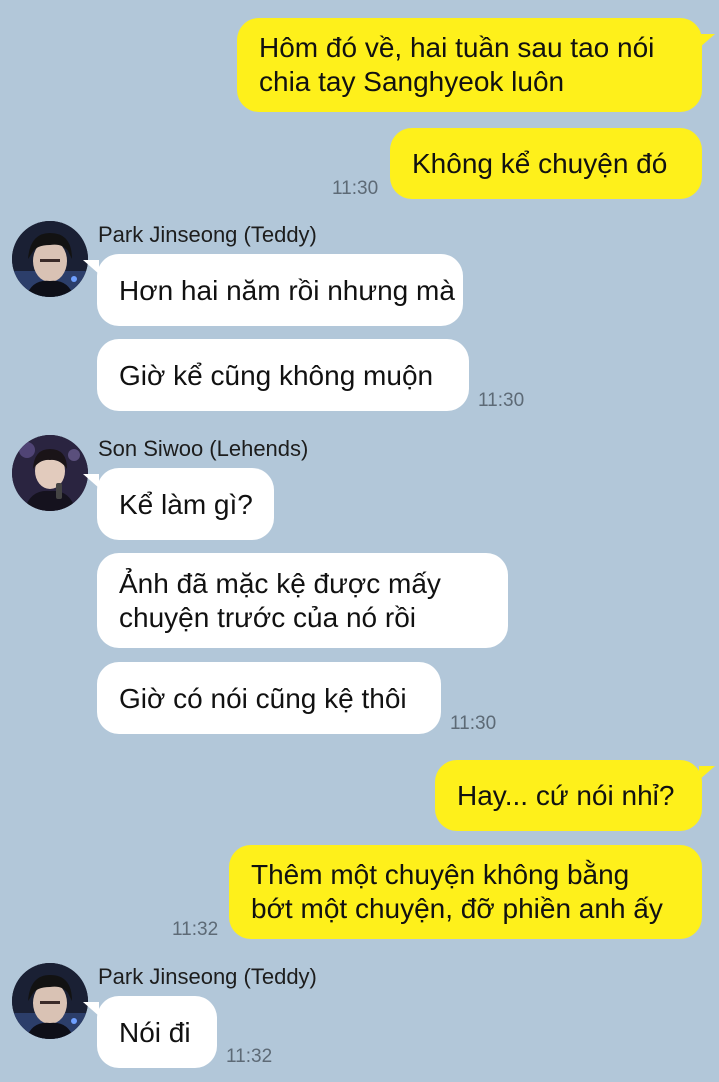 The image size is (719, 1082). I want to click on message-bubble-outgoing: Không kể chuyện đó, so click(546, 163).